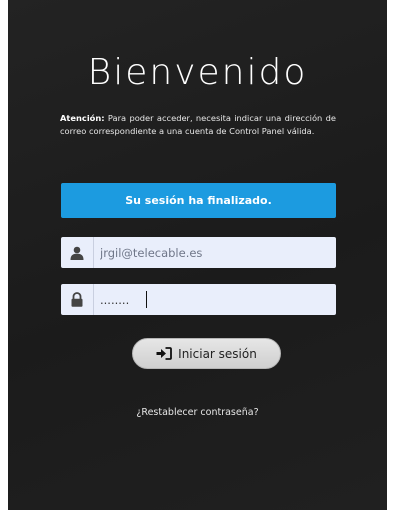 This screenshot has width=395, height=510. I want to click on text-cursor, so click(146, 299).